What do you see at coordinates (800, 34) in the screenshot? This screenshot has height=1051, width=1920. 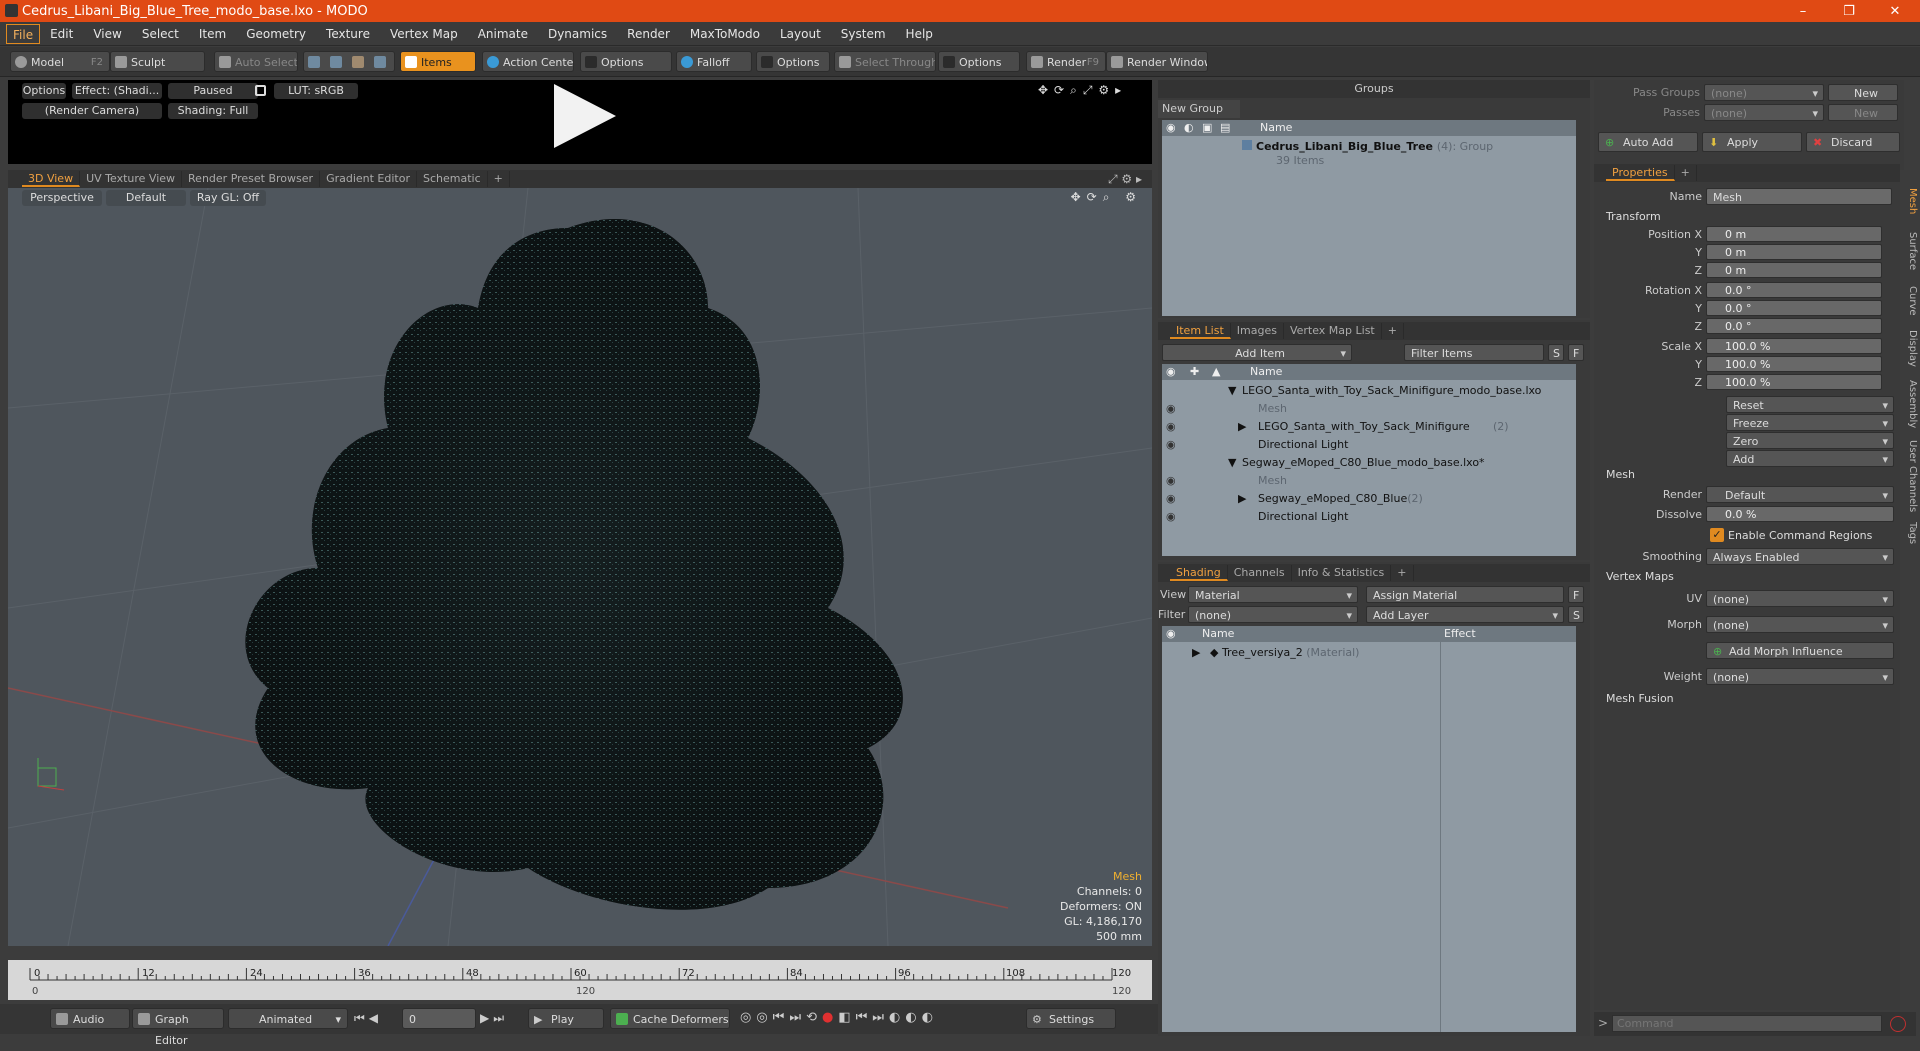 I see `menu-layout: Layout` at bounding box center [800, 34].